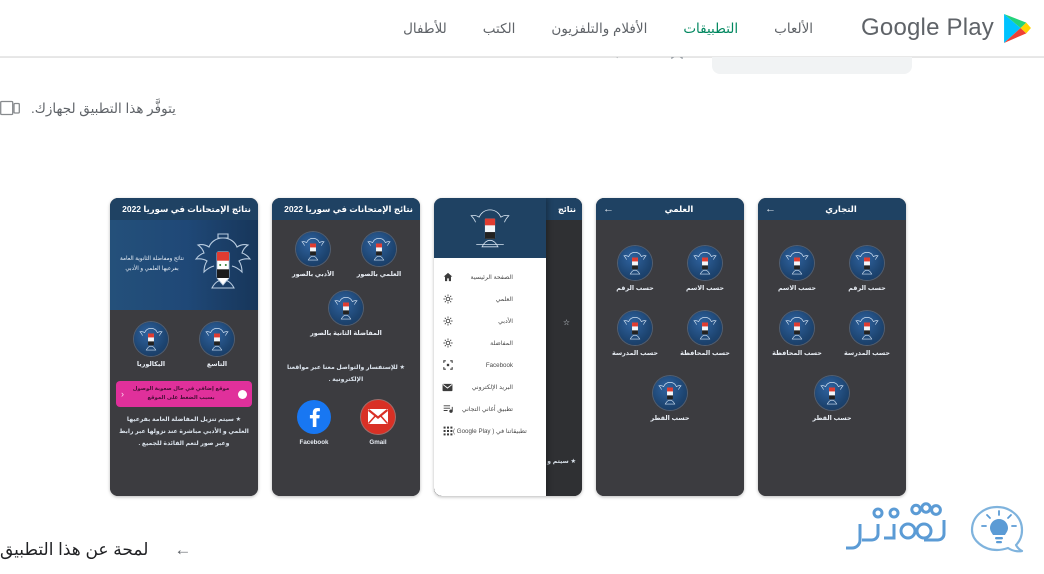 The height and width of the screenshot is (574, 1044). What do you see at coordinates (946, 28) in the screenshot?
I see `google-play-logo: Google Play` at bounding box center [946, 28].